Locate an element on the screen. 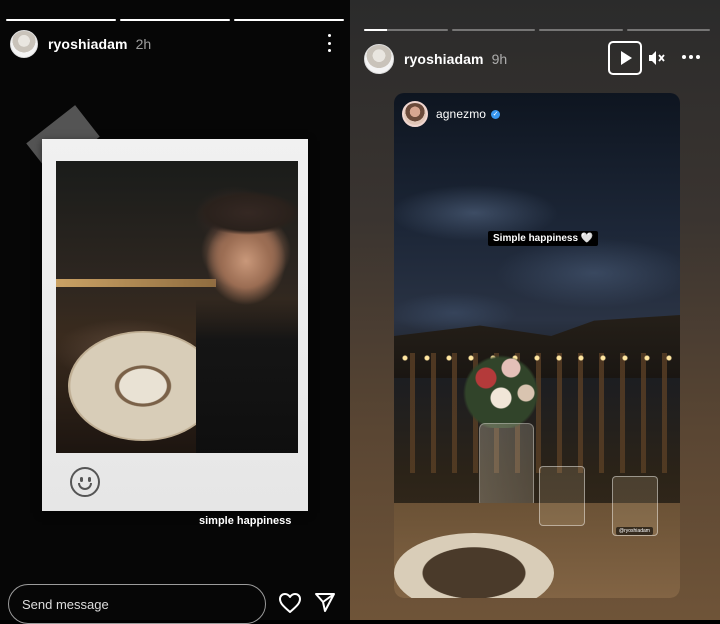  post-time: 9h is located at coordinates (499, 59).